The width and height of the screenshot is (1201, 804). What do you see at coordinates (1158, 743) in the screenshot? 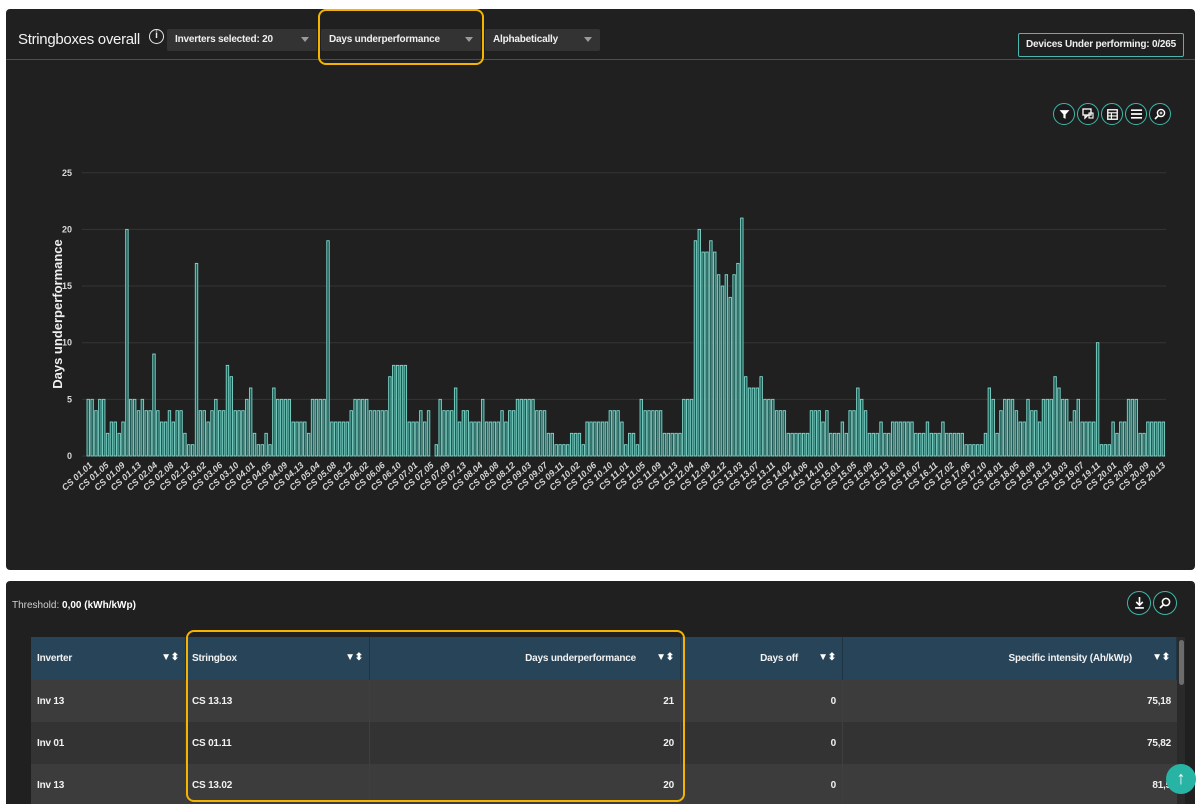
I see `cell-specific-intensity: 75,82` at bounding box center [1158, 743].